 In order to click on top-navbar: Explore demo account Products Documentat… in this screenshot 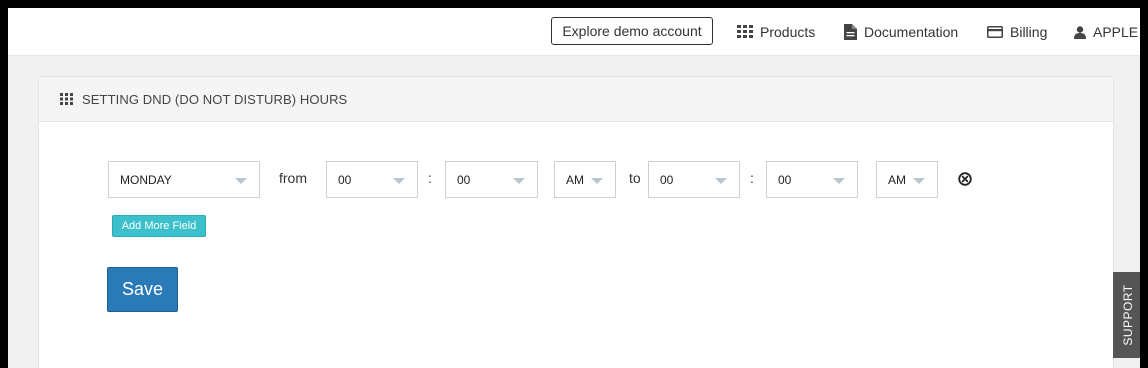, I will do `click(574, 32)`.